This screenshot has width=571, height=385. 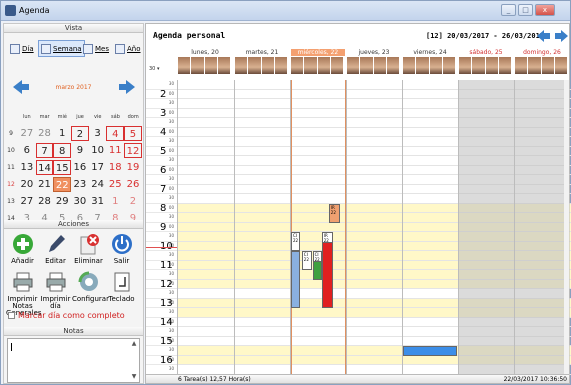 What do you see at coordinates (166, 341) in the screenshot?
I see `hour-label: 15` at bounding box center [166, 341].